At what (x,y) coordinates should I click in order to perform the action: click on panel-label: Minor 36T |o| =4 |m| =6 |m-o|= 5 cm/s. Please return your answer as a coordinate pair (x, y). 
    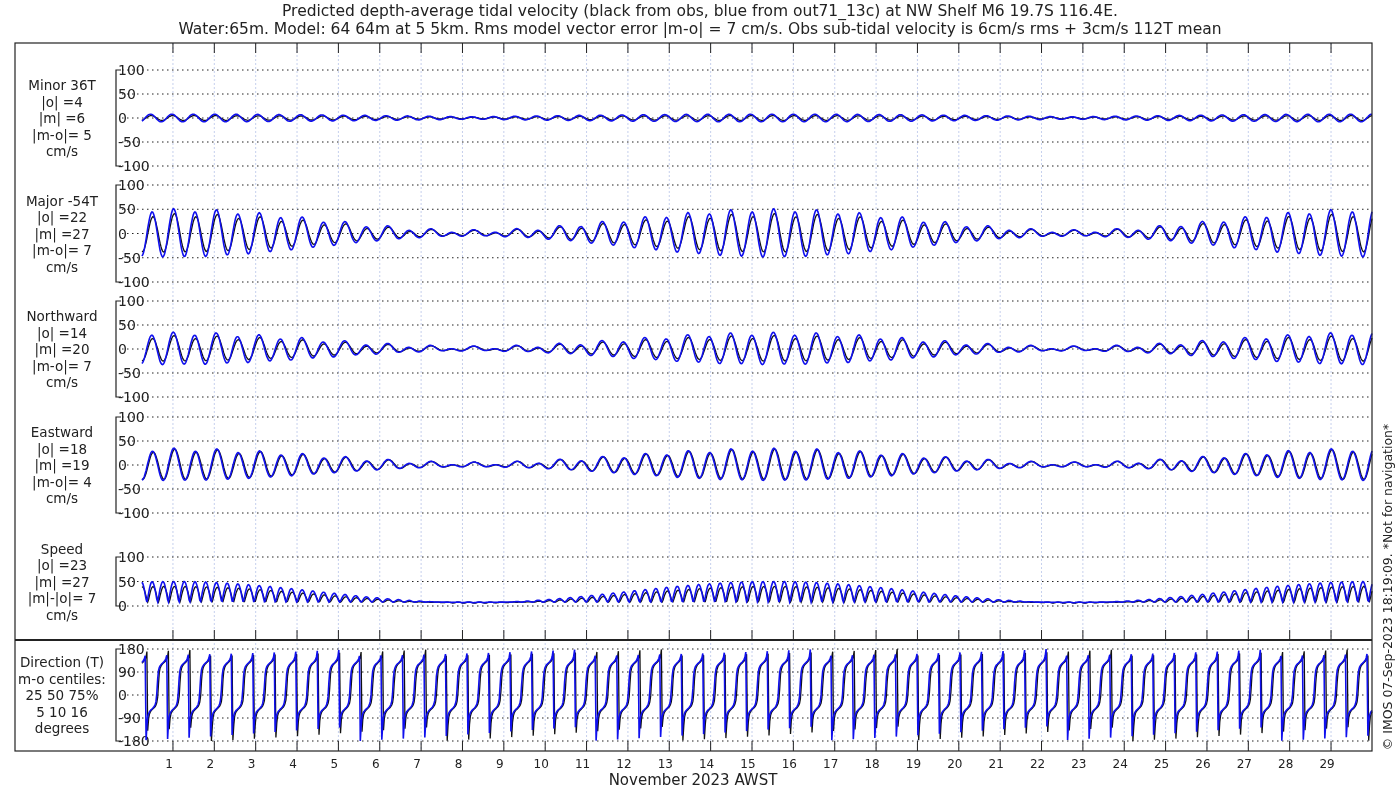
    Looking at the image, I should click on (62, 118).